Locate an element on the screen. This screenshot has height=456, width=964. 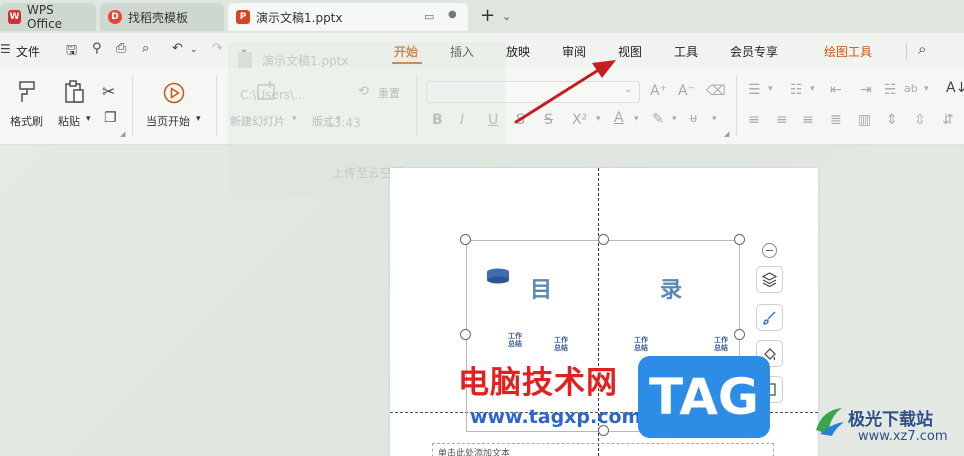
menu-view: 视图 is located at coordinates (630, 51).